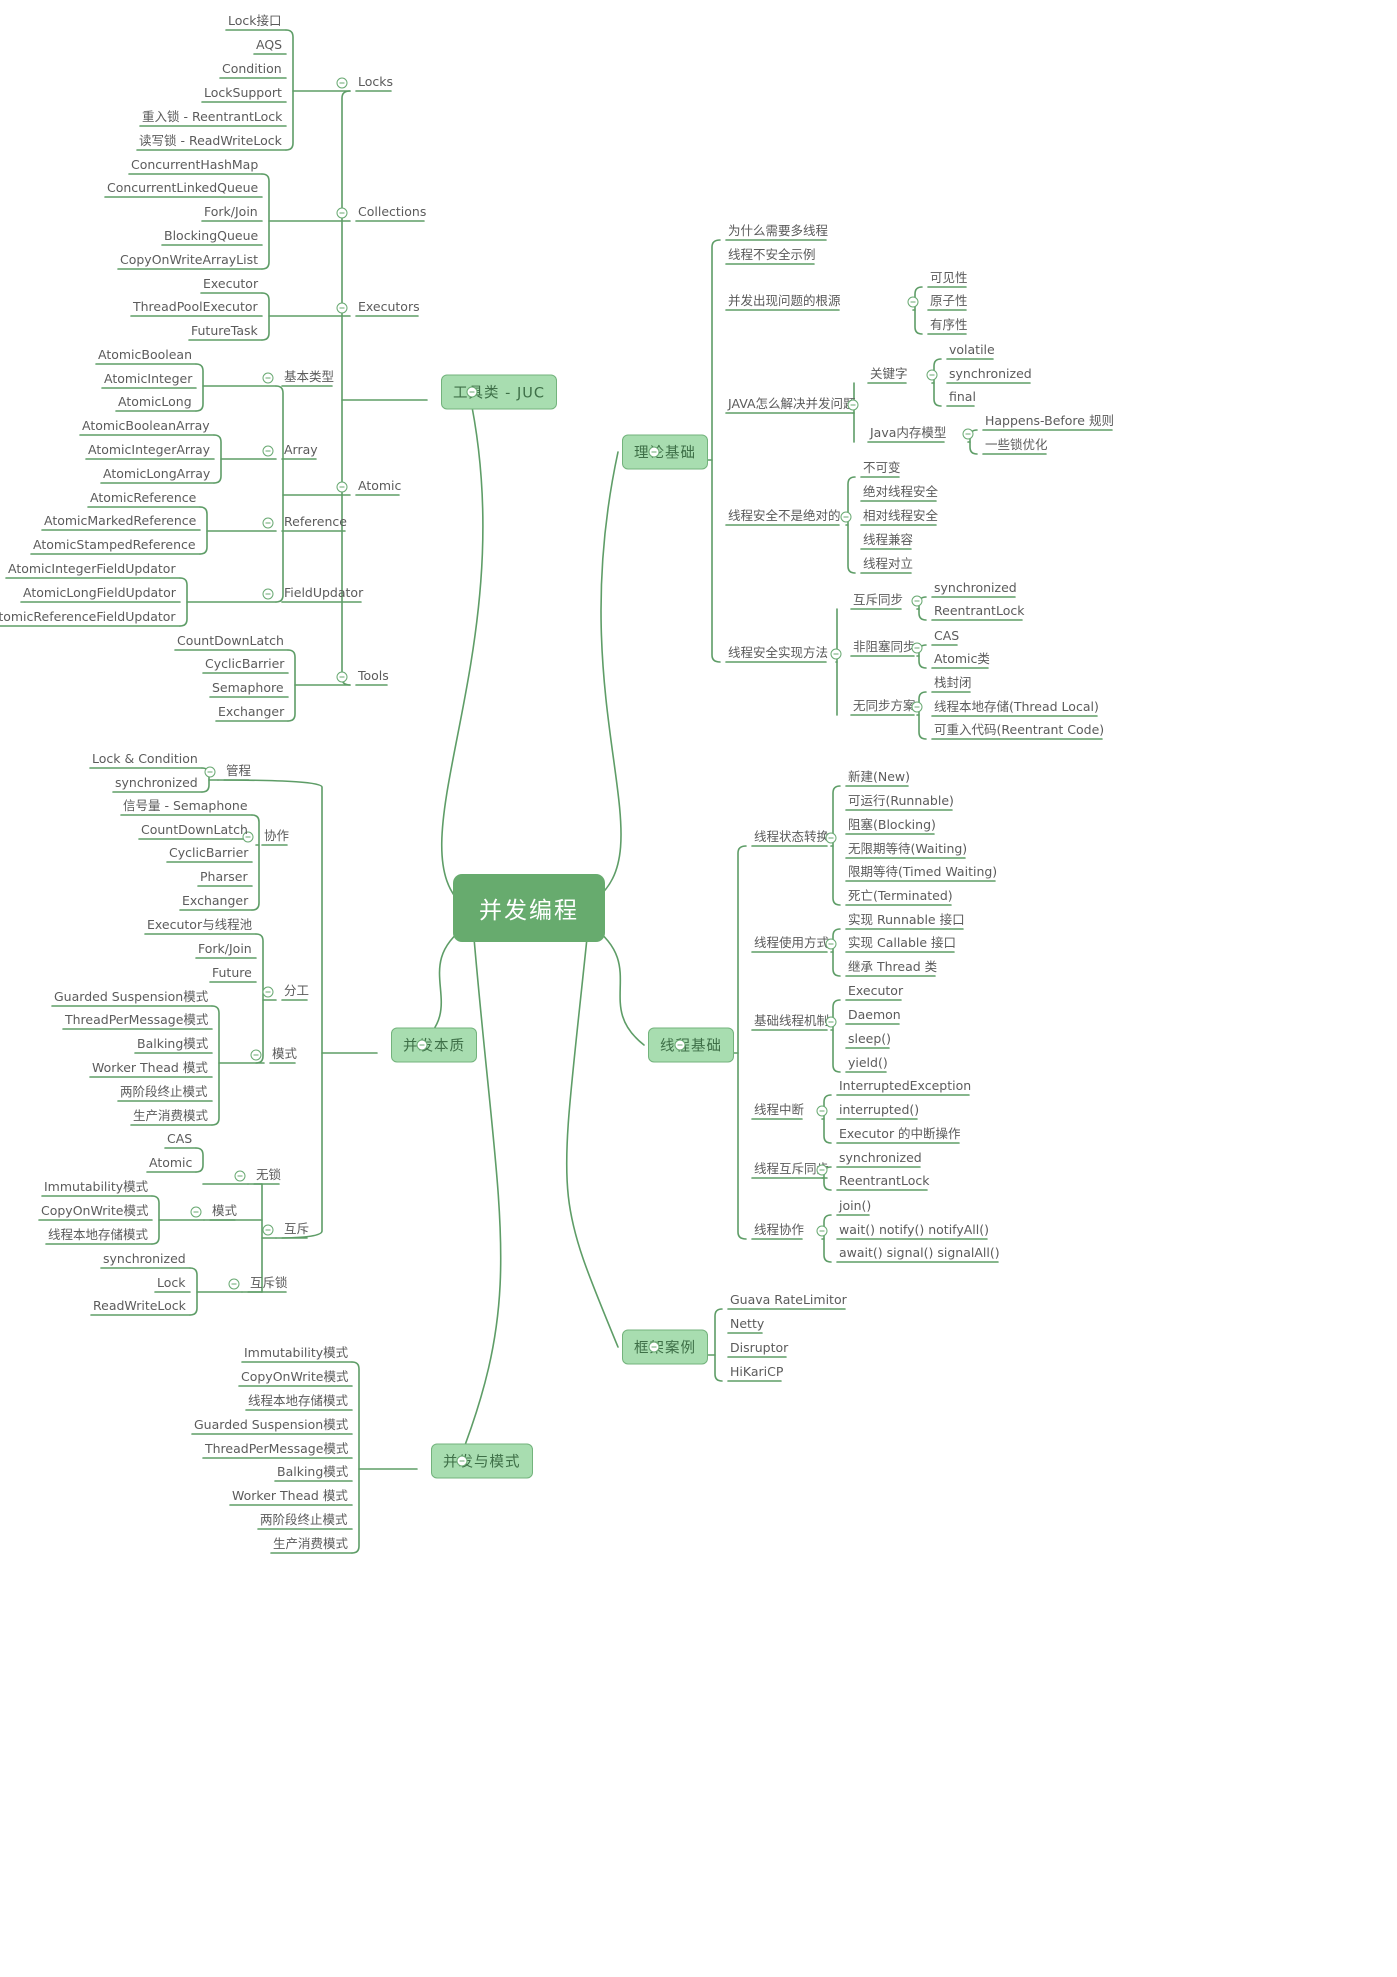 The image size is (1397, 1977). Describe the element at coordinates (665, 1347) in the screenshot. I see `branch-frameworks: 框架案例` at that location.